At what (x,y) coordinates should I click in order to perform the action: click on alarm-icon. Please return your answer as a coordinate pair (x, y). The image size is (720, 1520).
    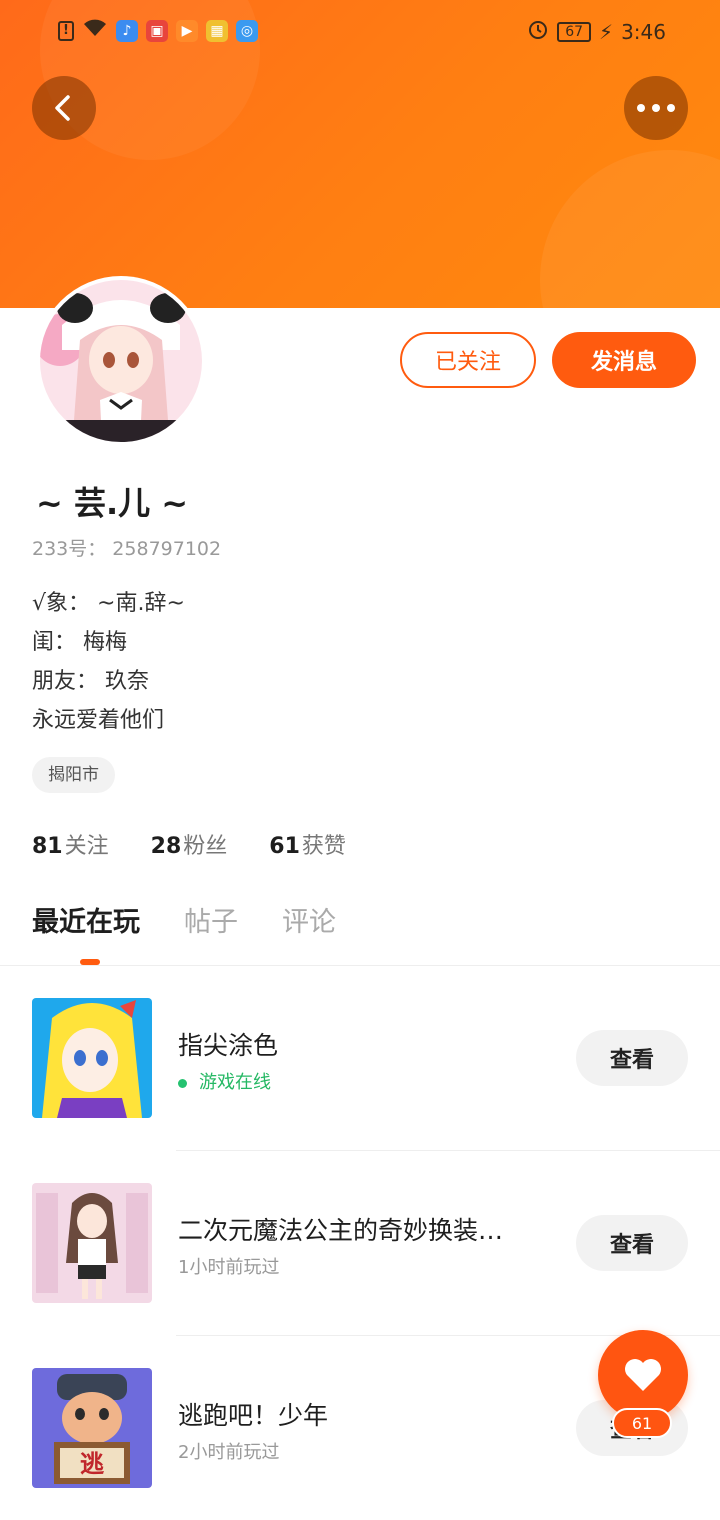
    Looking at the image, I should click on (538, 31).